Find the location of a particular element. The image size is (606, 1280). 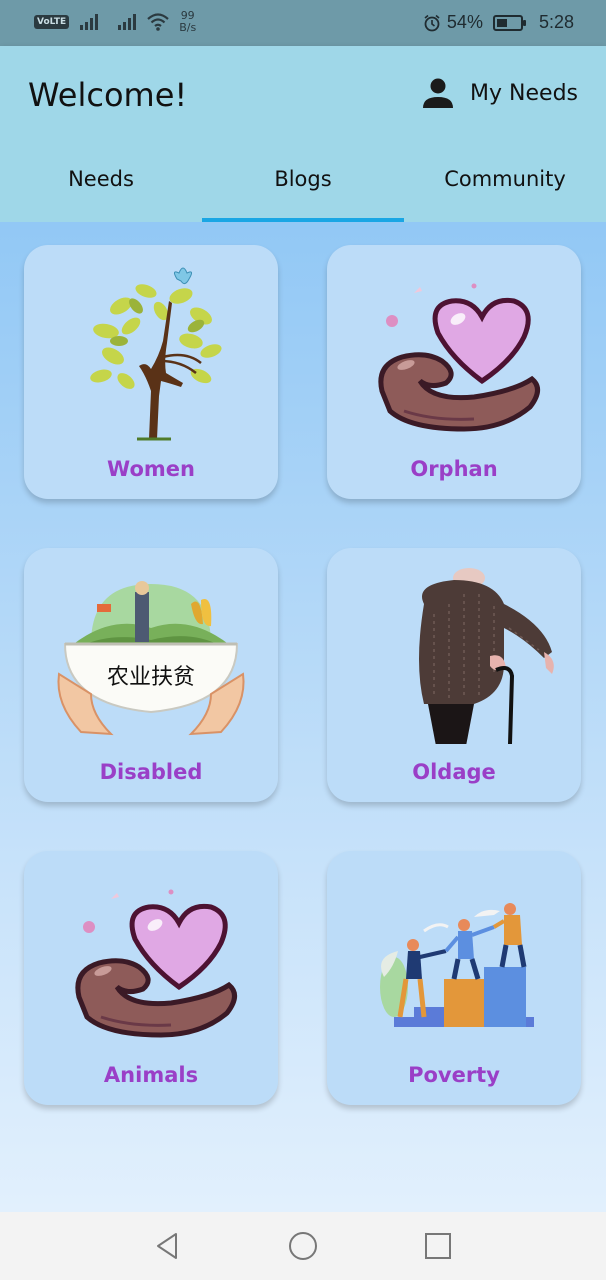

status-bar-left: VoLTE 99 B/s is located at coordinates (115, 22).